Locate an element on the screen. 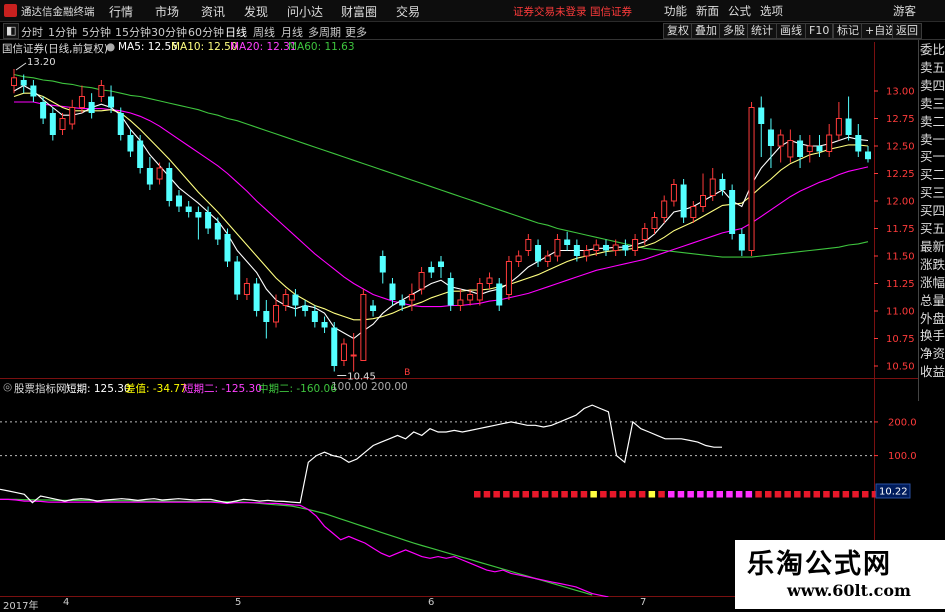 This screenshot has width=945, height=612. side-panel-item: 买三 is located at coordinates (932, 193).